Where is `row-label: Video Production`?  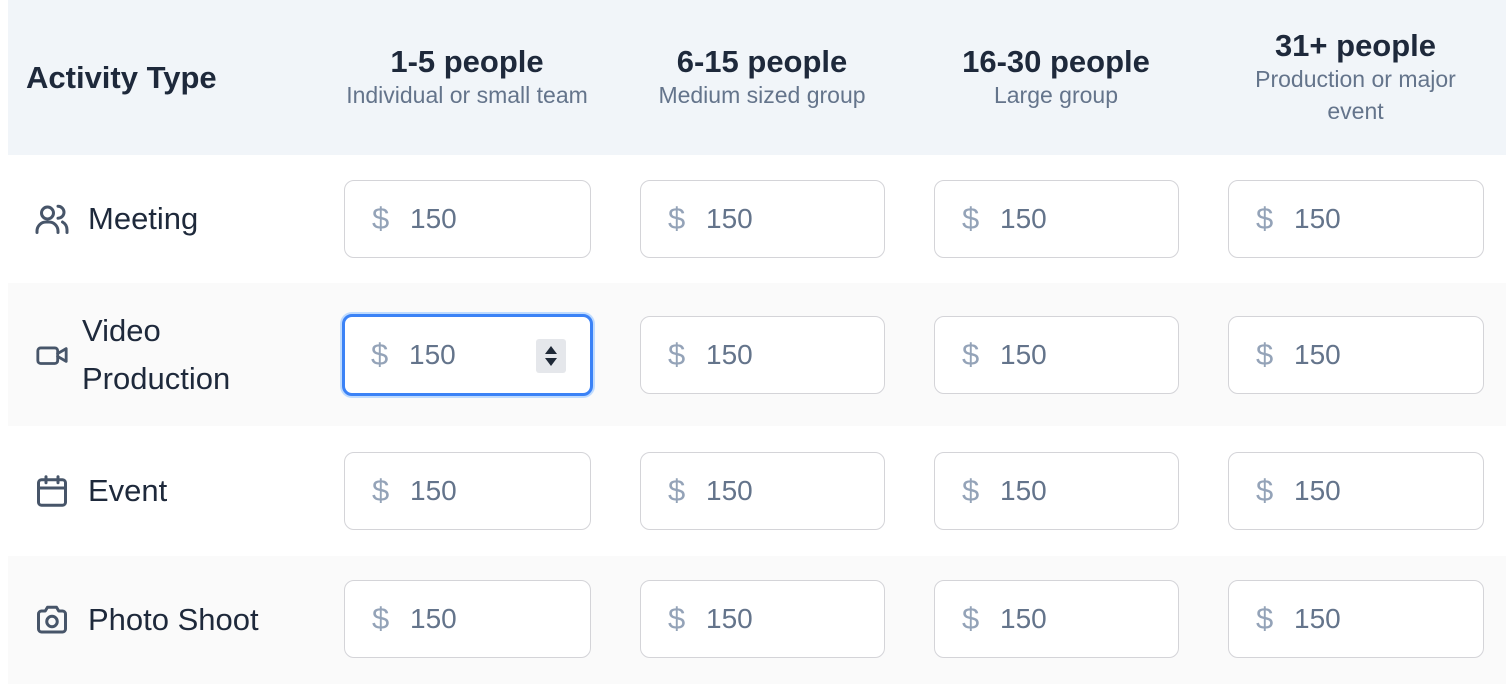 row-label: Video Production is located at coordinates (158, 354).